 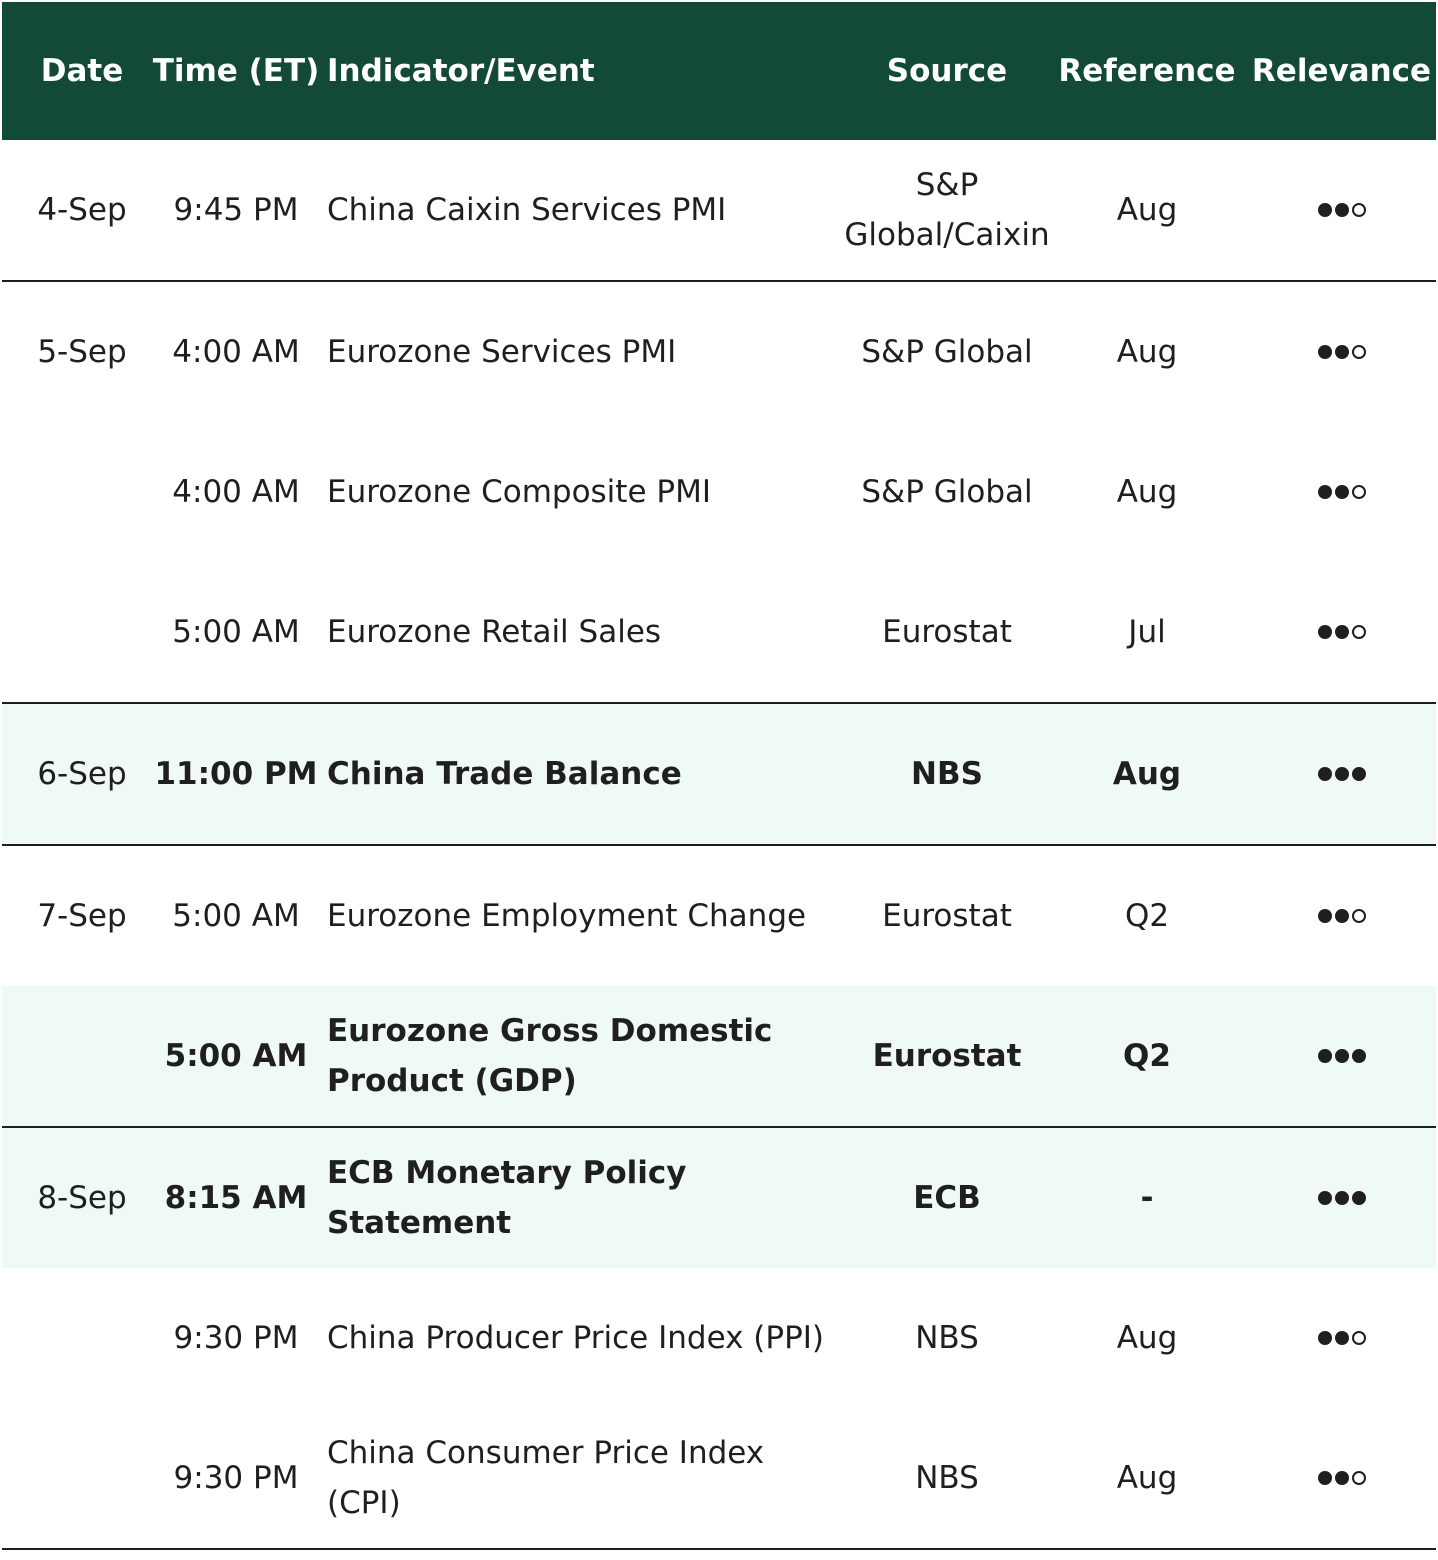 I want to click on header-date: Date, so click(x=82, y=71).